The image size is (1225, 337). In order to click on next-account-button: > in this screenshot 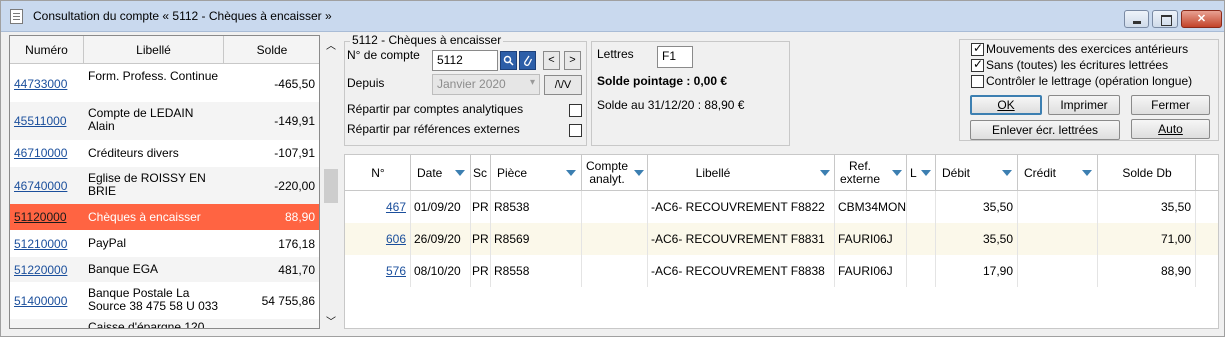, I will do `click(572, 60)`.